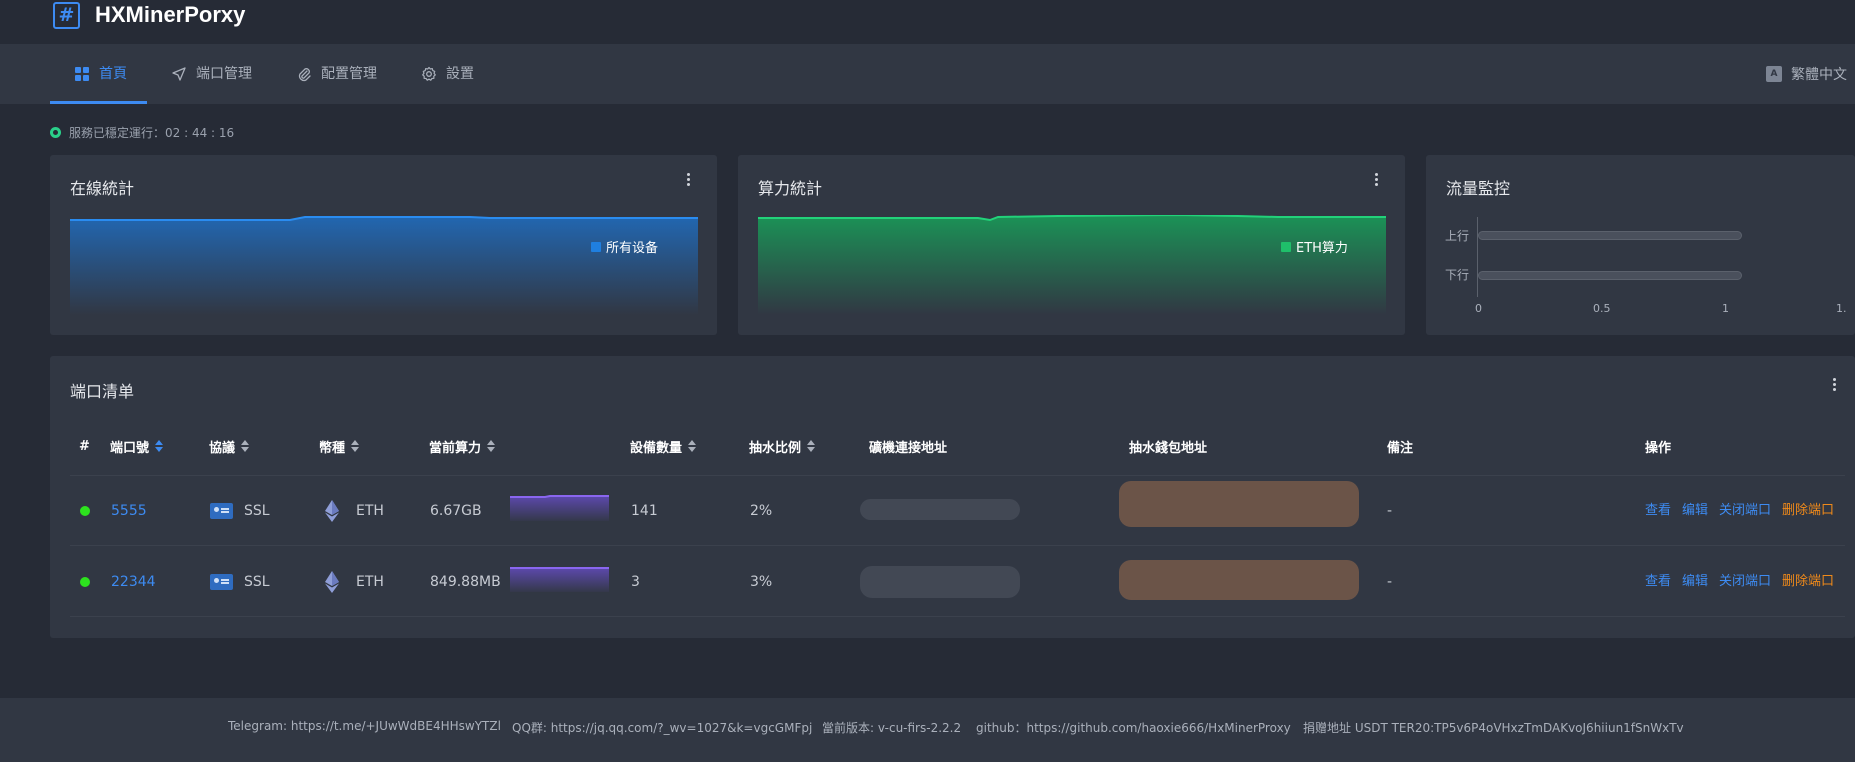 The width and height of the screenshot is (1855, 762). What do you see at coordinates (1774, 74) in the screenshot?
I see `translate-icon: A` at bounding box center [1774, 74].